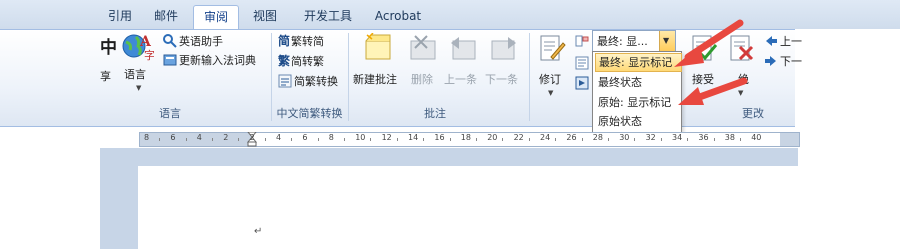 The image size is (900, 249). What do you see at coordinates (307, 41) in the screenshot?
I see `trad-to-simp-label: 繁转简` at bounding box center [307, 41].